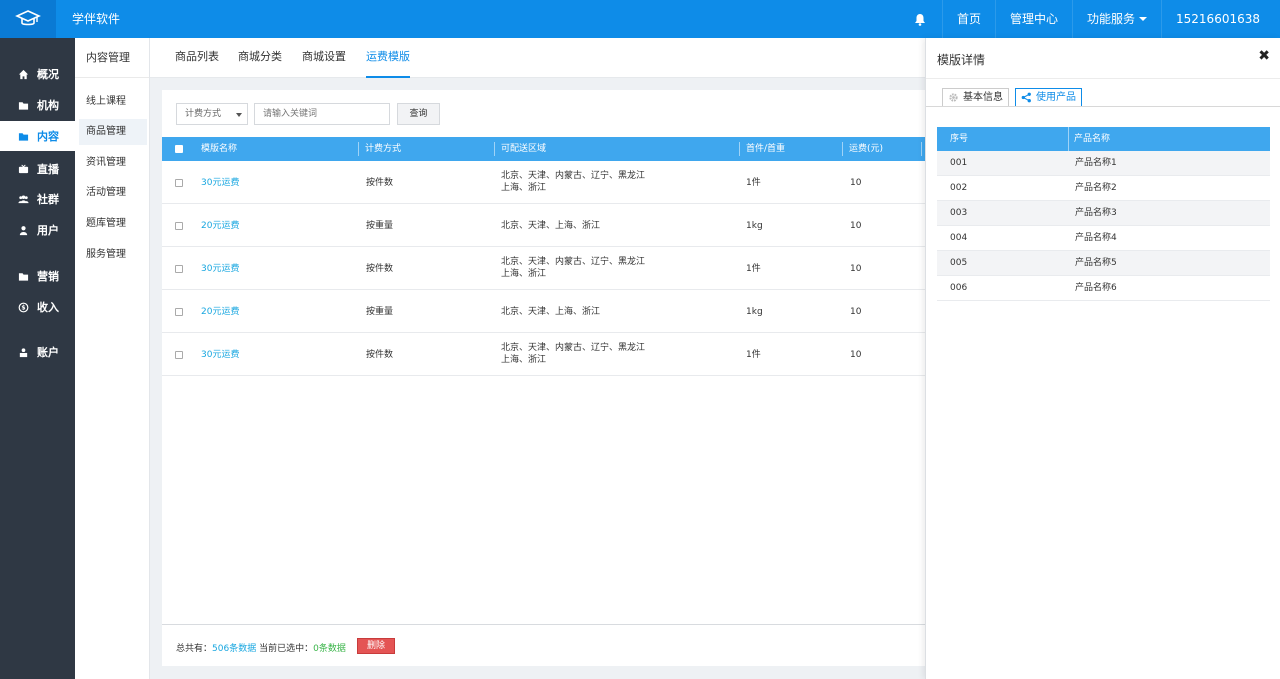 The width and height of the screenshot is (1280, 679). Describe the element at coordinates (1092, 139) in the screenshot. I see `column-header-product-name: 产品名称` at that location.